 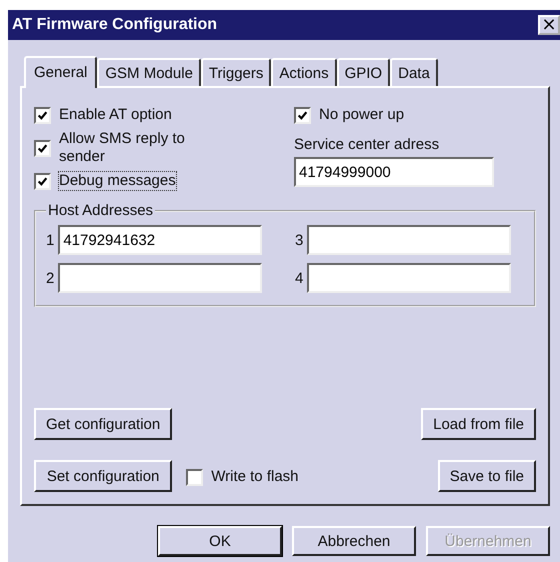 What do you see at coordinates (50, 278) in the screenshot?
I see `field-number: 2` at bounding box center [50, 278].